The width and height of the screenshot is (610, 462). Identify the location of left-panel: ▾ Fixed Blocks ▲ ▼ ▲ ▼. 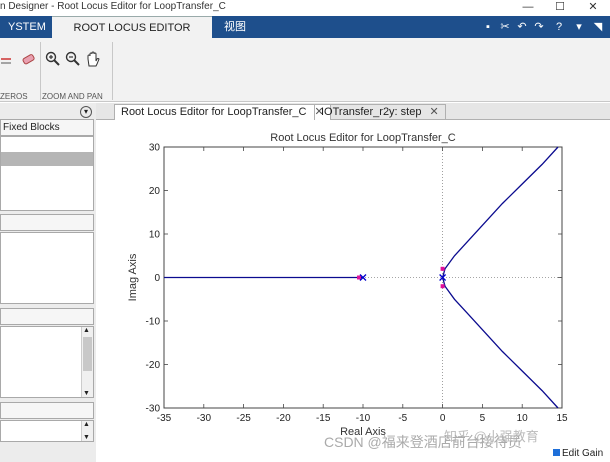
(48, 282).